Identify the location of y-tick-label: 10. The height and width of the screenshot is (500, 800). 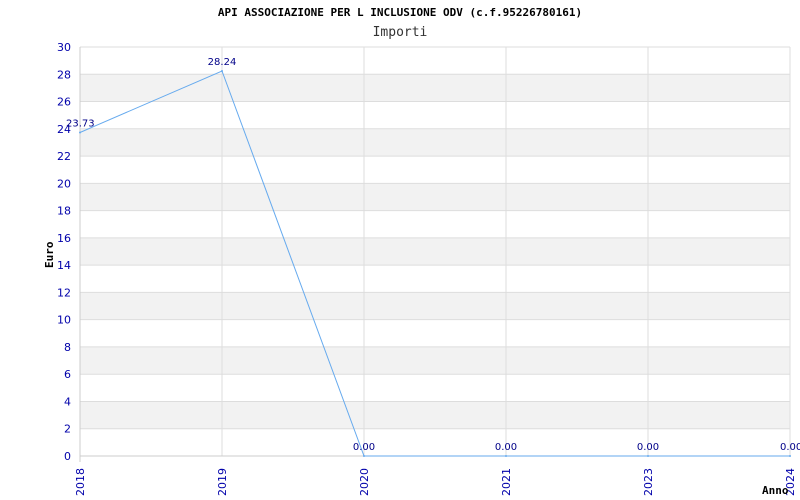
(64, 320).